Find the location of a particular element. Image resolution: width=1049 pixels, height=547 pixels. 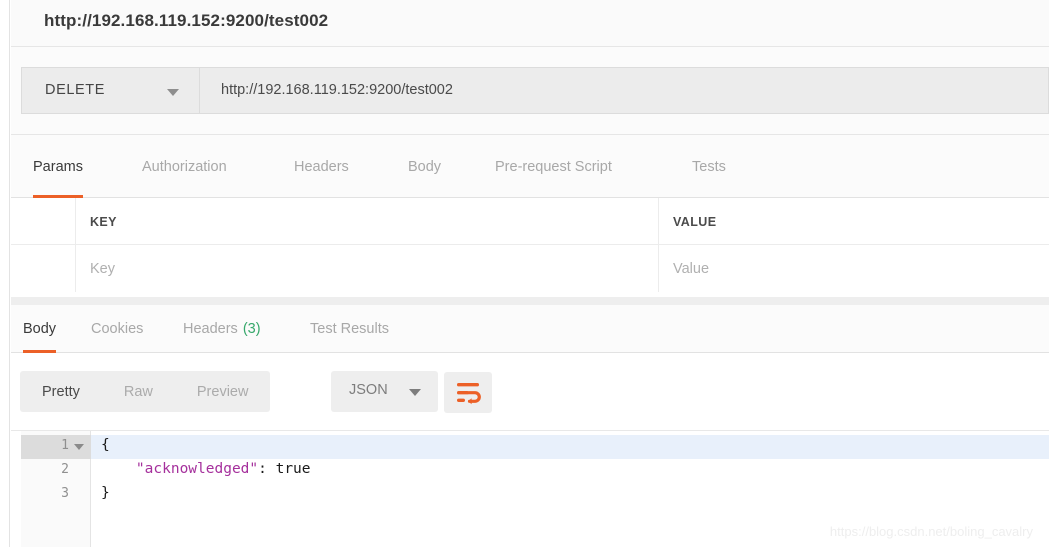

response-tab-cookies: Cookies is located at coordinates (117, 329).